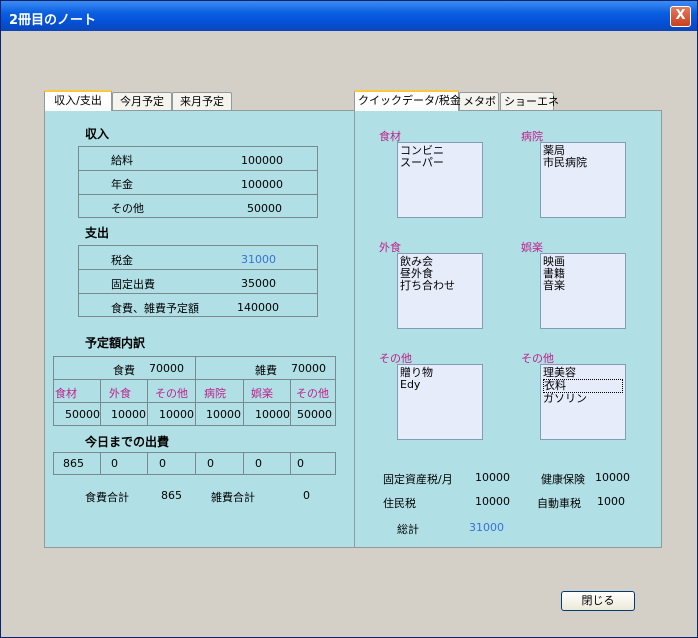 The height and width of the screenshot is (638, 698). Describe the element at coordinates (215, 393) in the screenshot. I see `budget-column-header: 病院` at that location.